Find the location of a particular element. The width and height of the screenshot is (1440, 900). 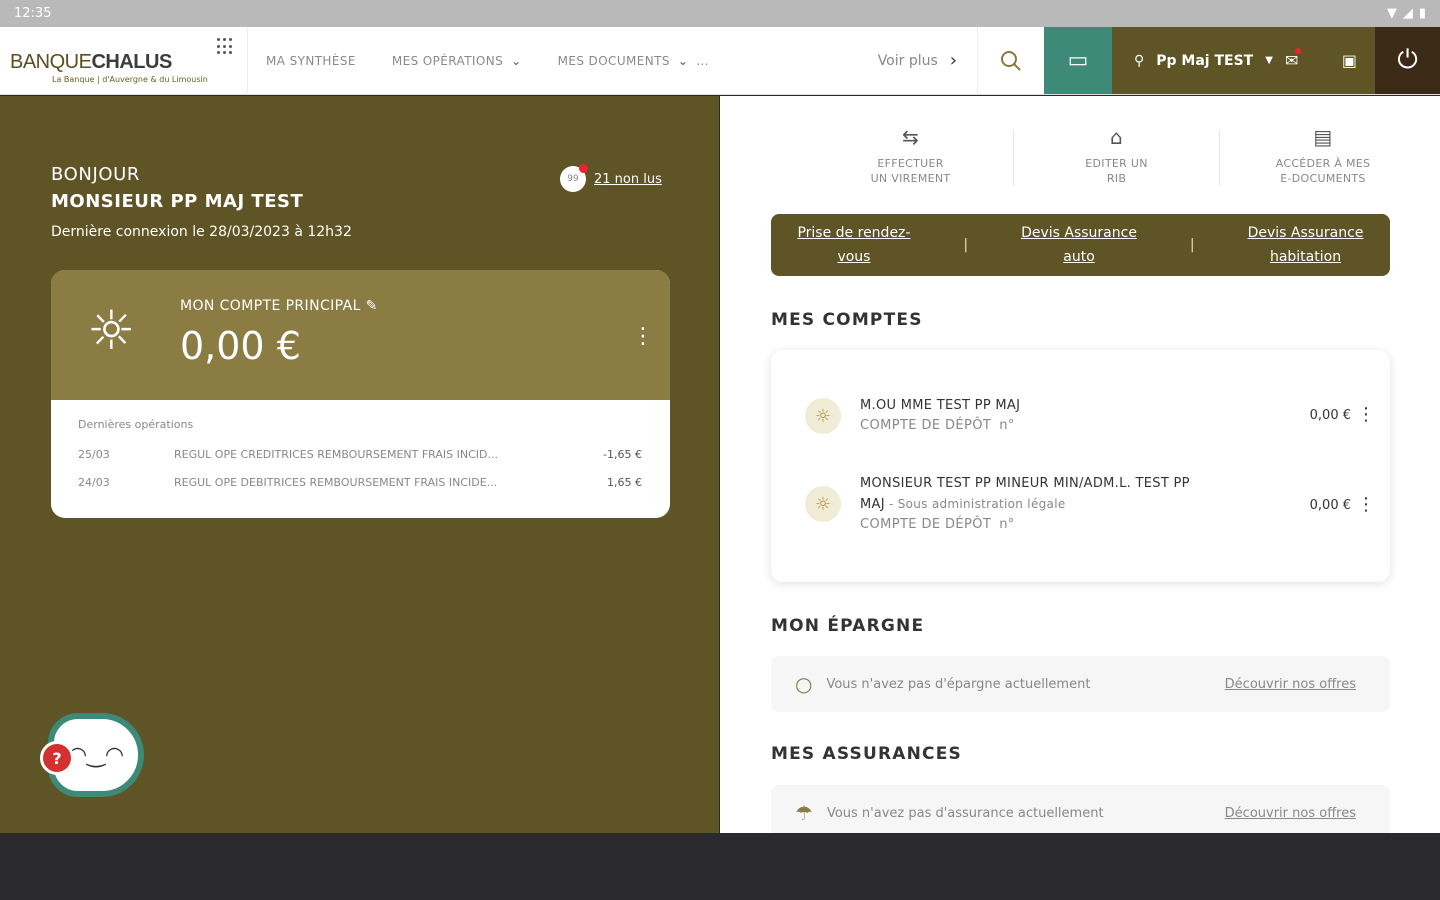

main-account-amount: 0,00 € is located at coordinates (240, 346).